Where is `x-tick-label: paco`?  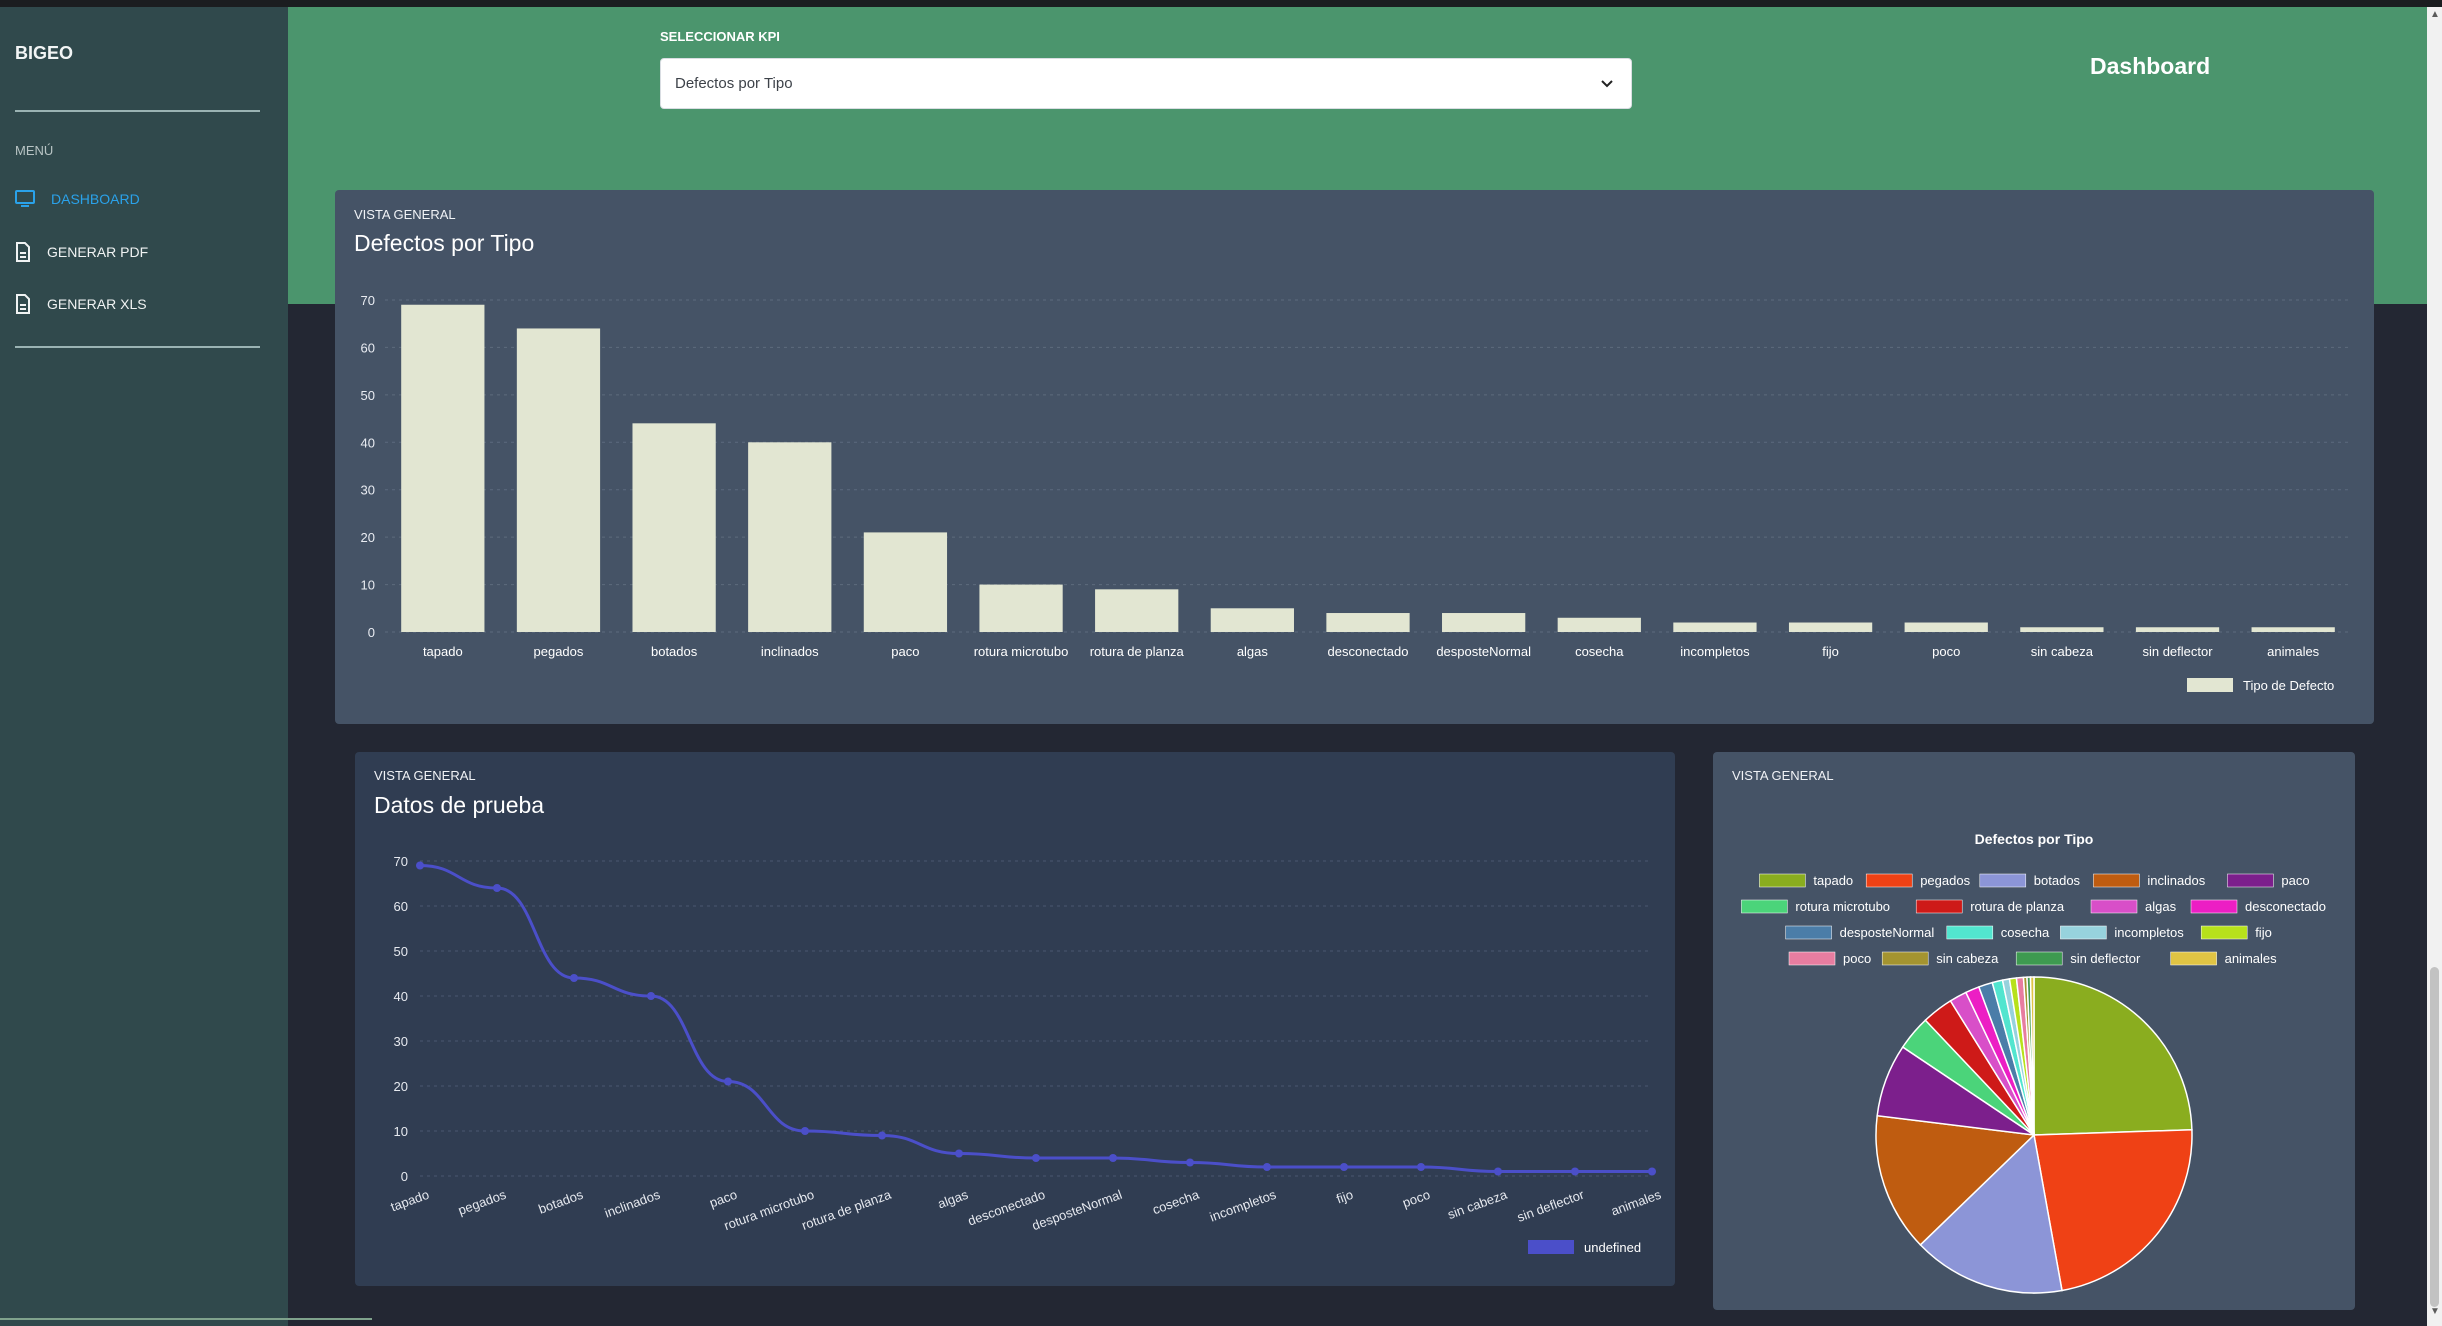 x-tick-label: paco is located at coordinates (905, 651).